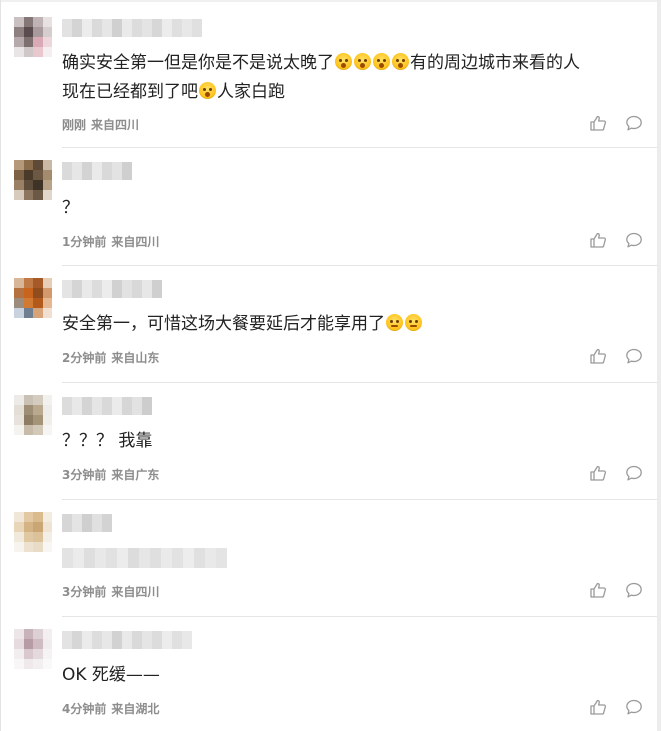 This screenshot has width=661, height=731. What do you see at coordinates (135, 475) in the screenshot?
I see `comment-location: 来自广东` at bounding box center [135, 475].